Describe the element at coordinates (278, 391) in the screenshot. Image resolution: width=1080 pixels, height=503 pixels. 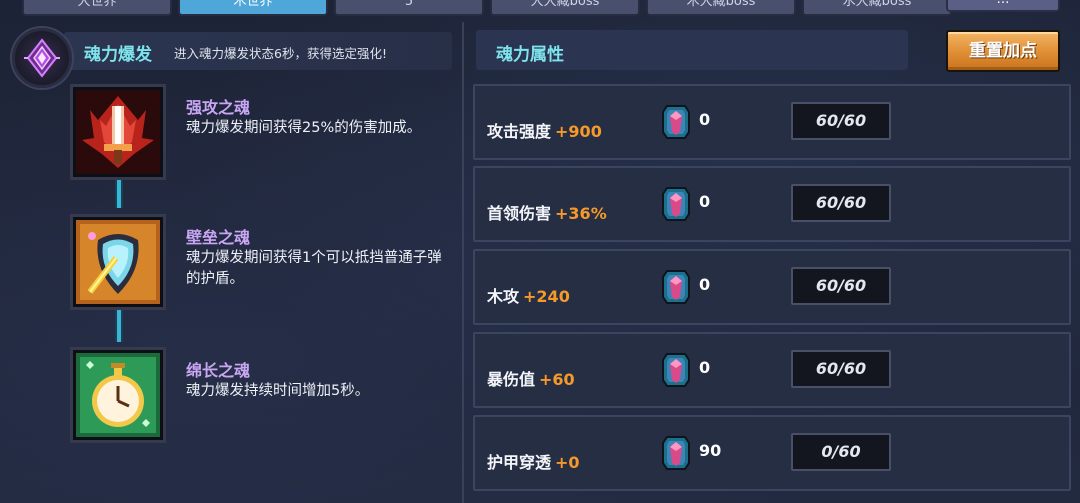
I see `skill-description: 魂力爆发持续时间增加5秒。` at that location.